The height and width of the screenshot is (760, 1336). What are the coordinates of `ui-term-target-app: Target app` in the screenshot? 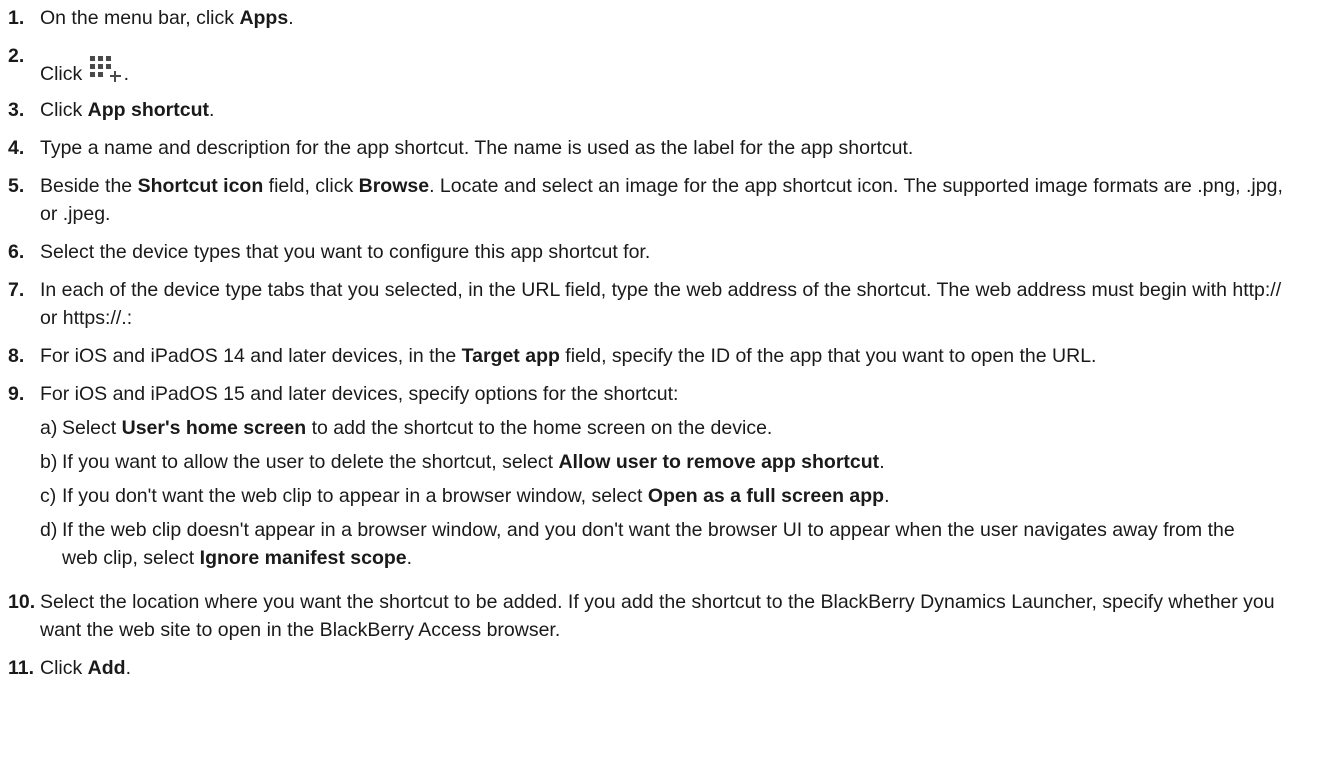 It's located at (510, 356).